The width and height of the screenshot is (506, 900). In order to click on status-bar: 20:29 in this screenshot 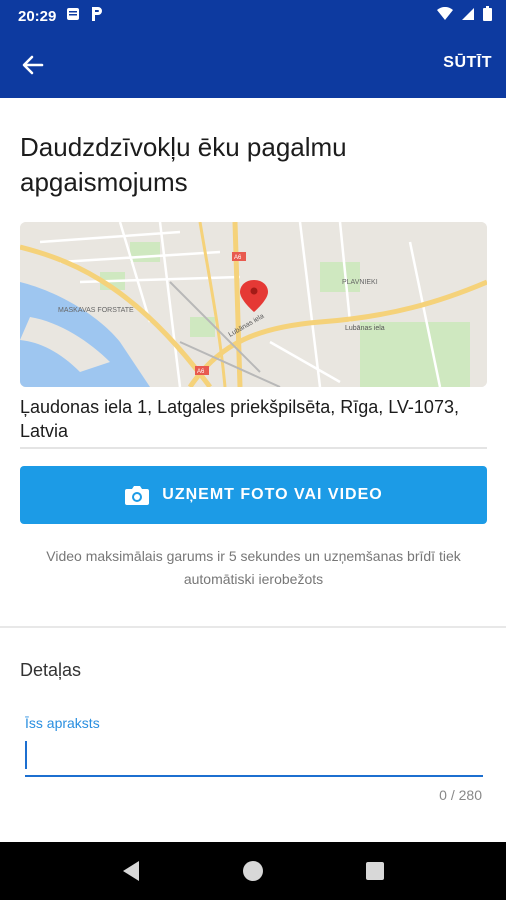, I will do `click(253, 16)`.